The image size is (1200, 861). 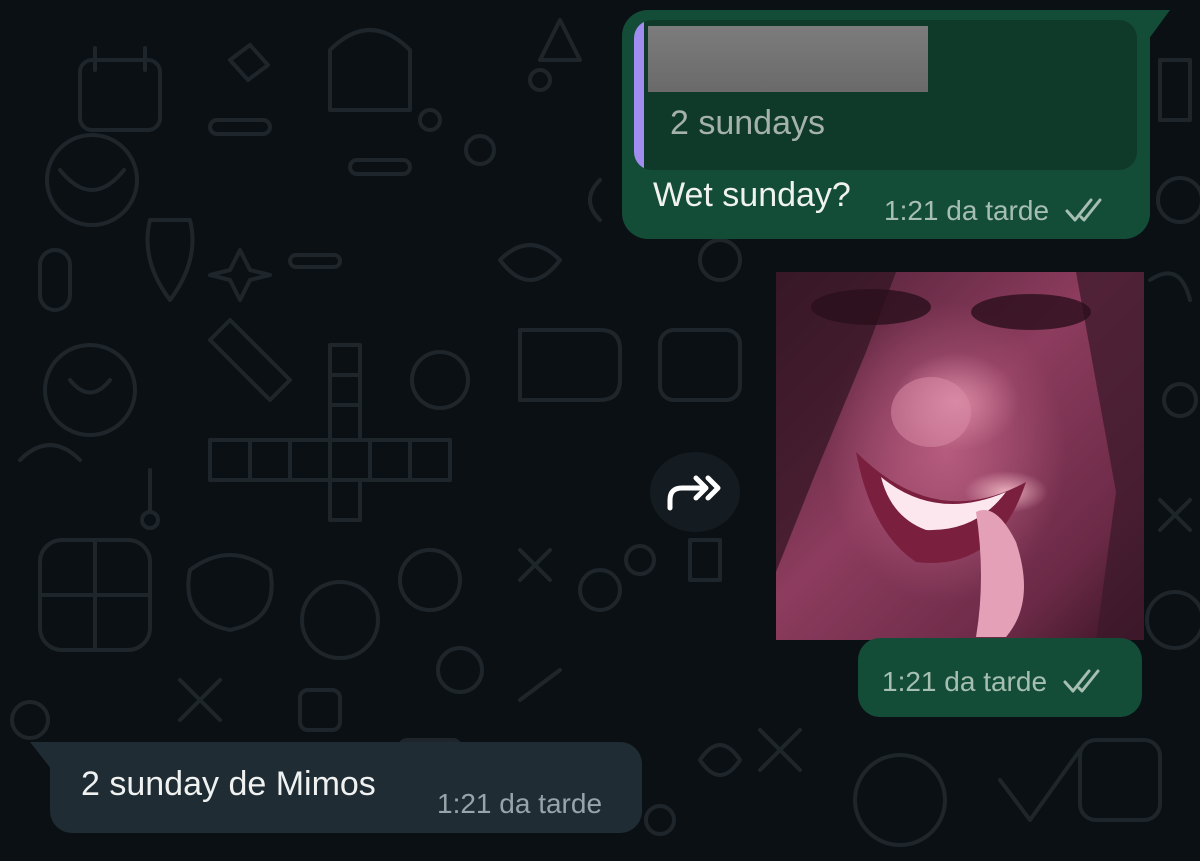 What do you see at coordinates (639, 95) in the screenshot?
I see `quote-accent-bar` at bounding box center [639, 95].